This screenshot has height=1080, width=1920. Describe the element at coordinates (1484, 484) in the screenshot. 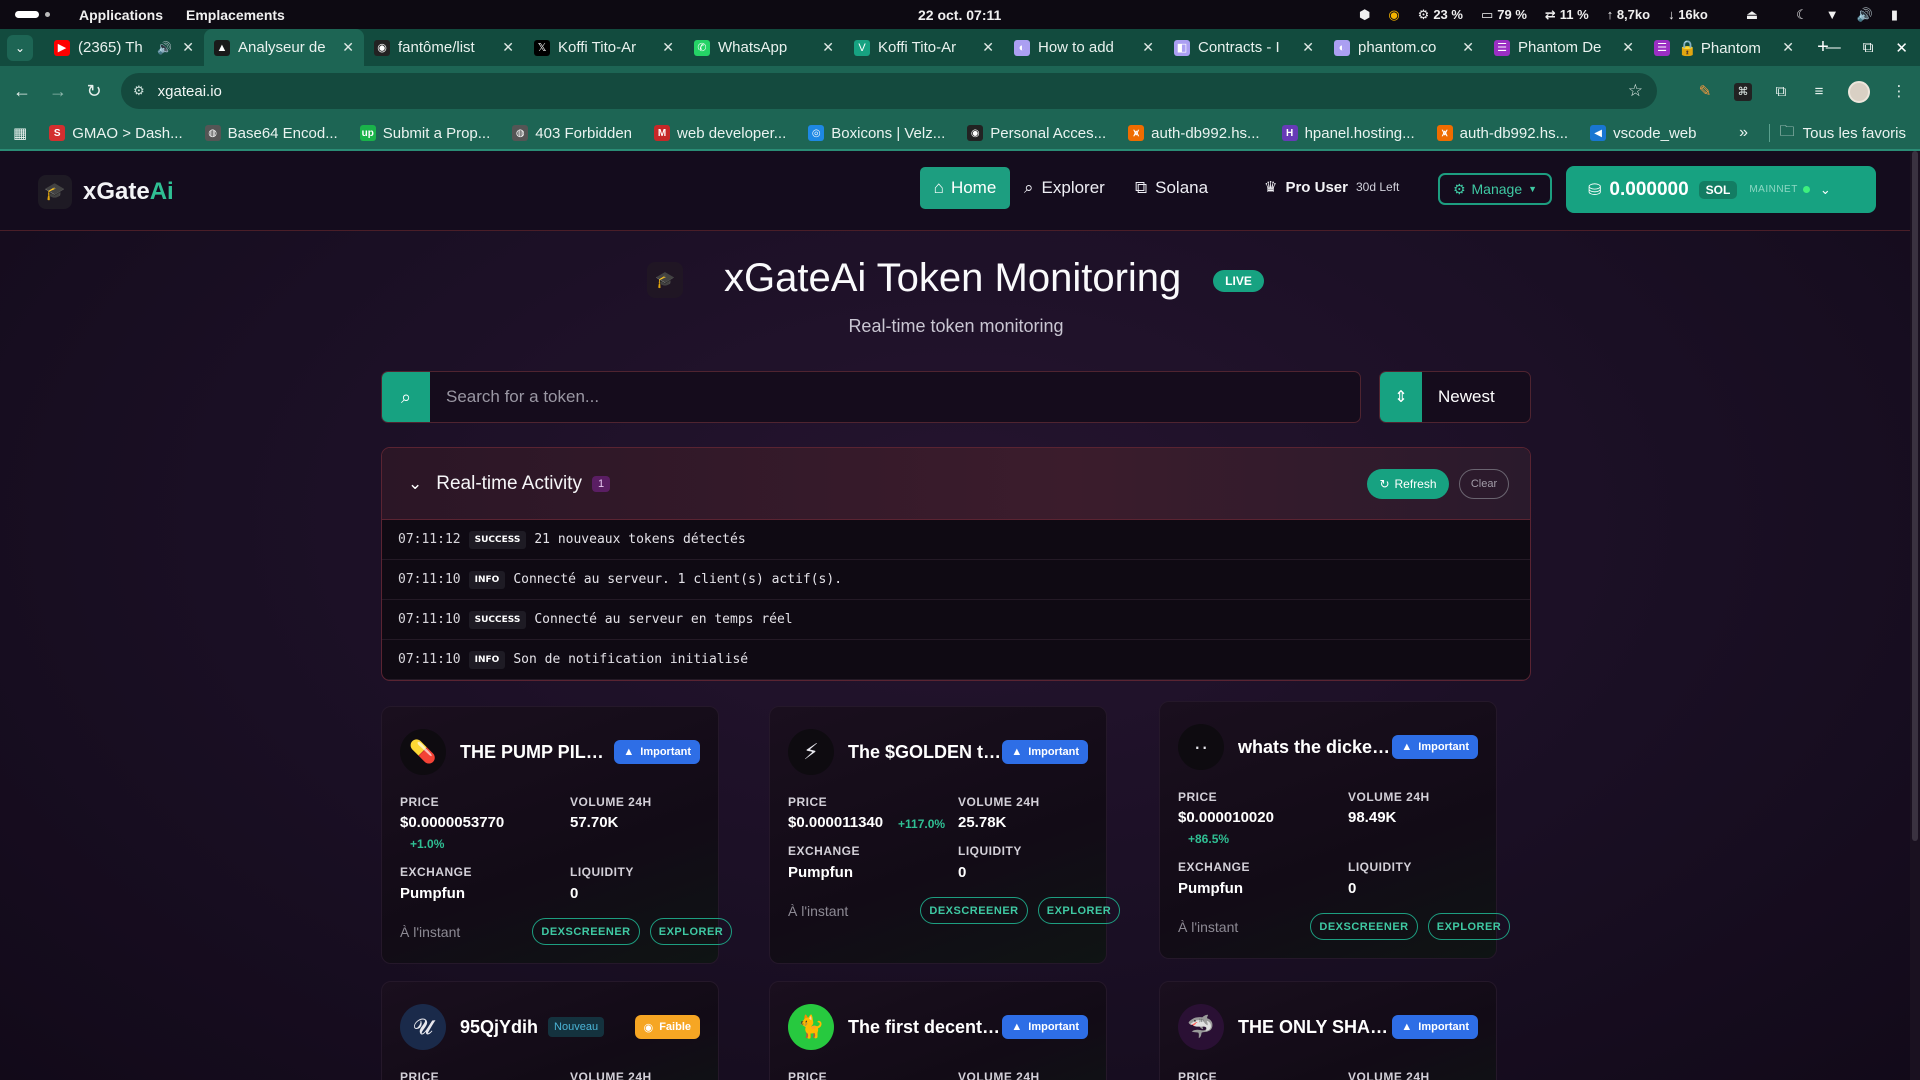

I see `clear-button: Clear` at that location.